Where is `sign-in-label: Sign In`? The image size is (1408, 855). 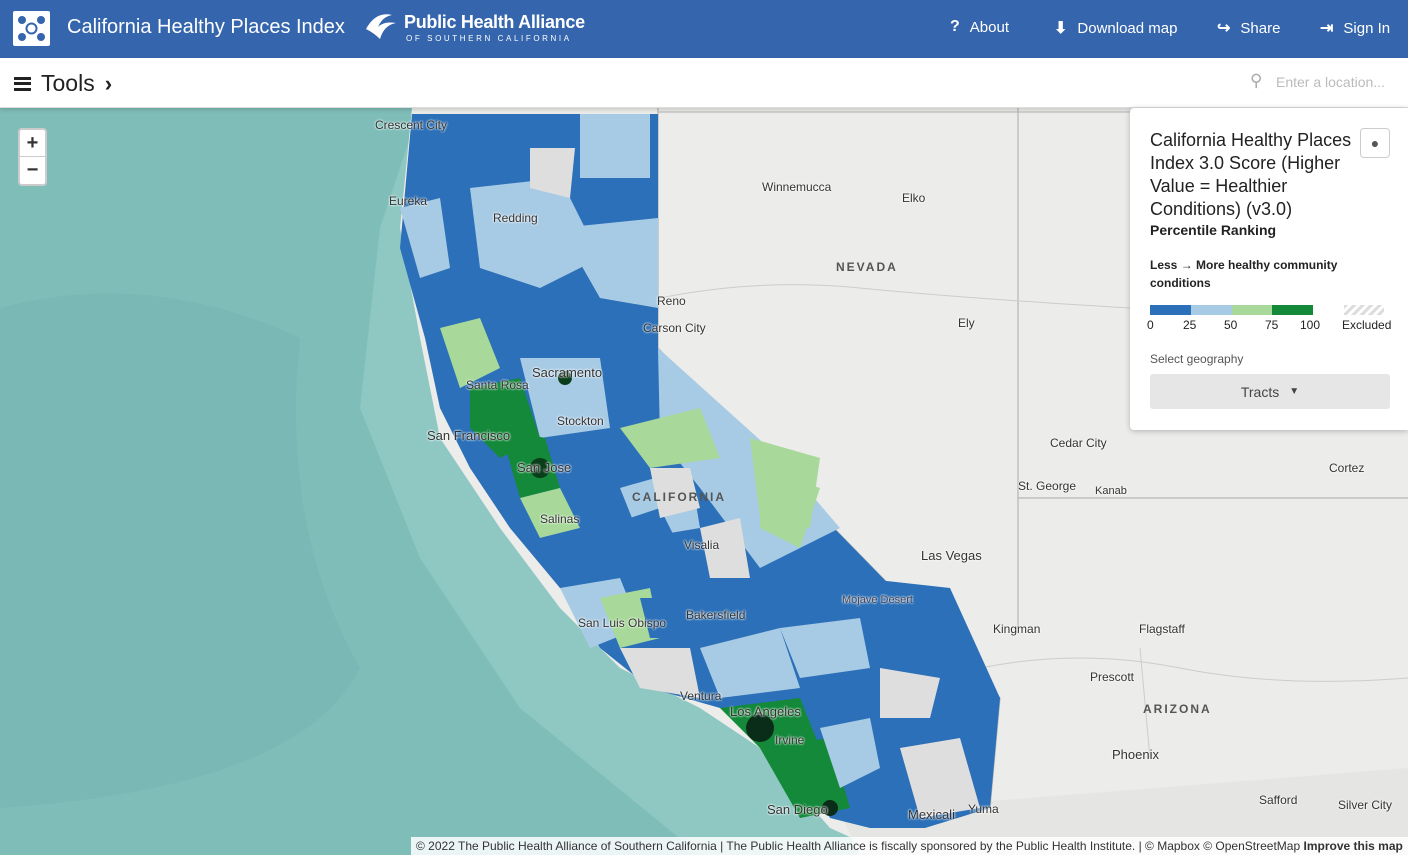
sign-in-label: Sign In is located at coordinates (1367, 28).